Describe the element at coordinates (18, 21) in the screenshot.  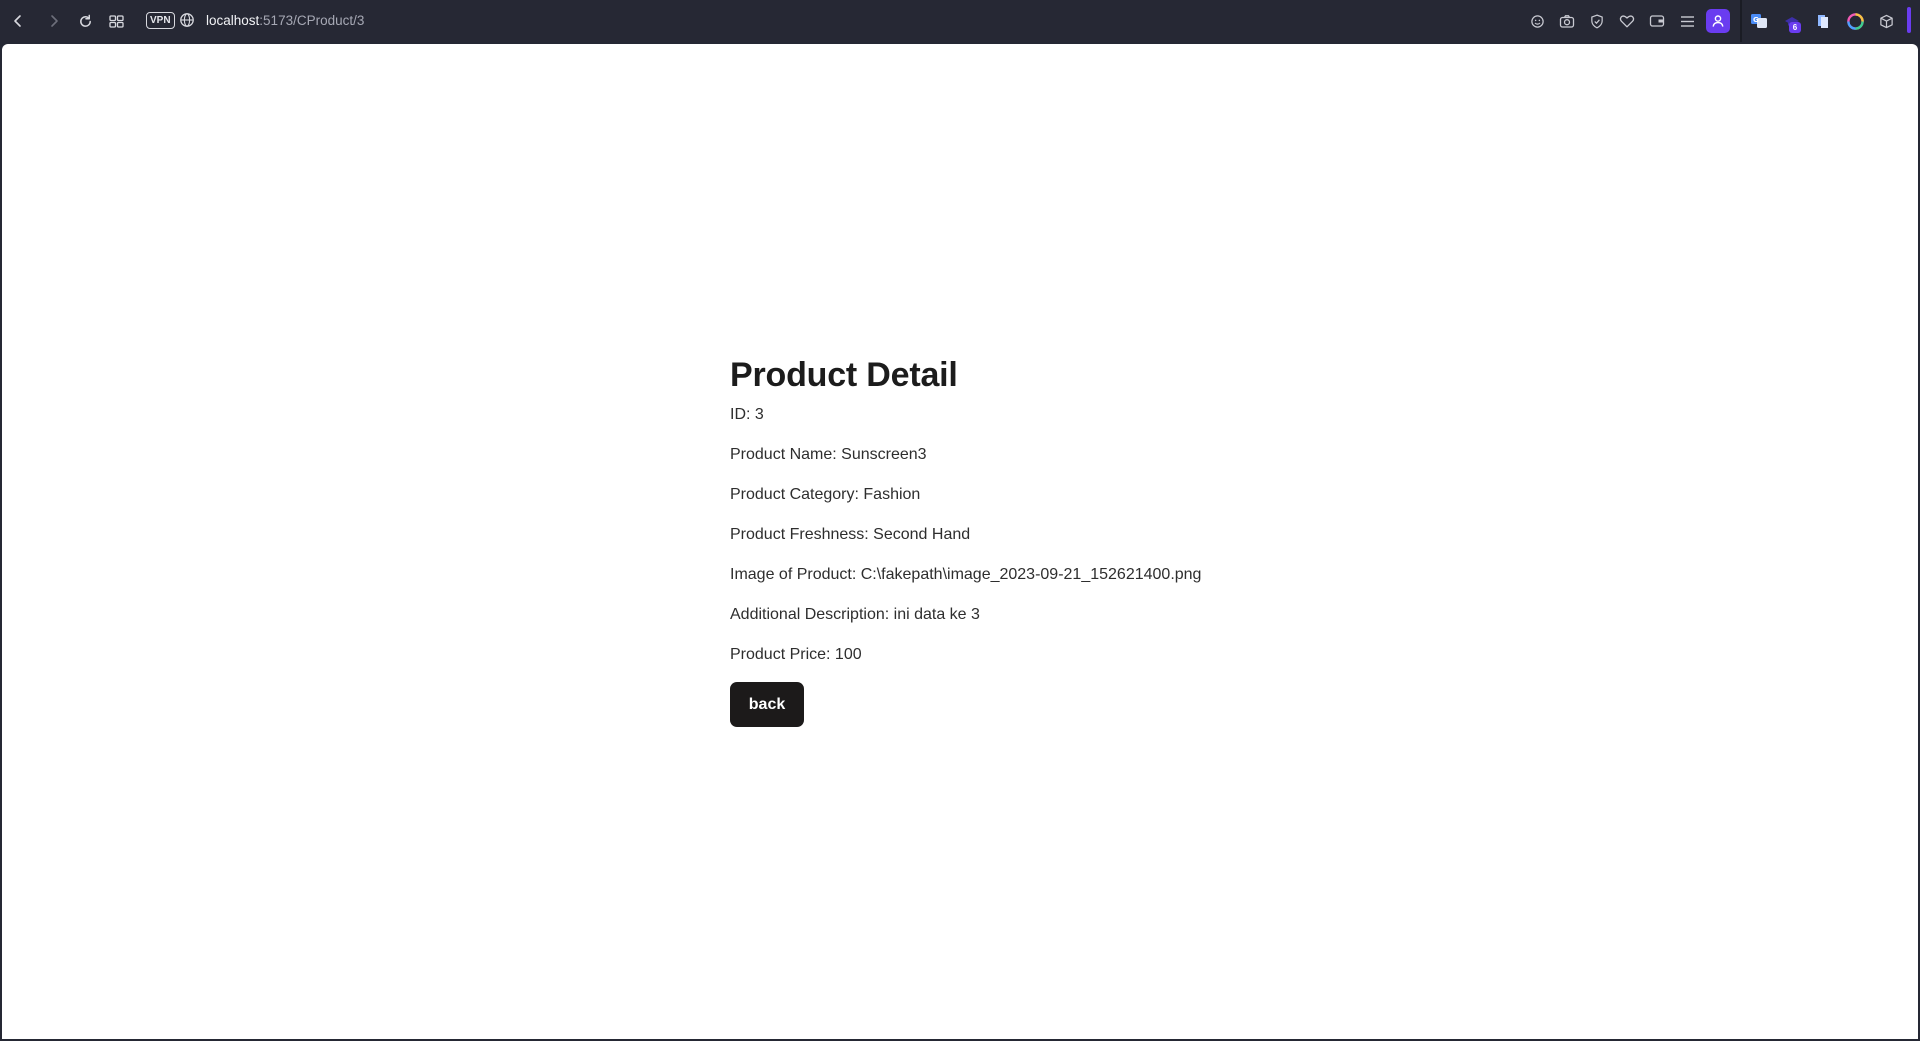
I see `back-arrow-icon` at that location.